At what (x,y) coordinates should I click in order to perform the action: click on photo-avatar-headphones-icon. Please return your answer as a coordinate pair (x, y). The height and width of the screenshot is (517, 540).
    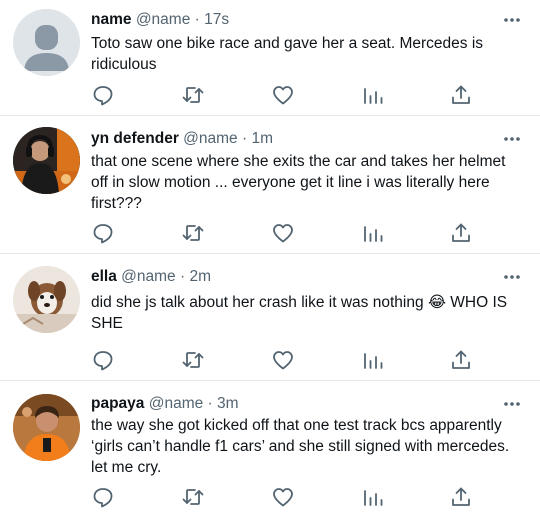
    Looking at the image, I should click on (46, 160).